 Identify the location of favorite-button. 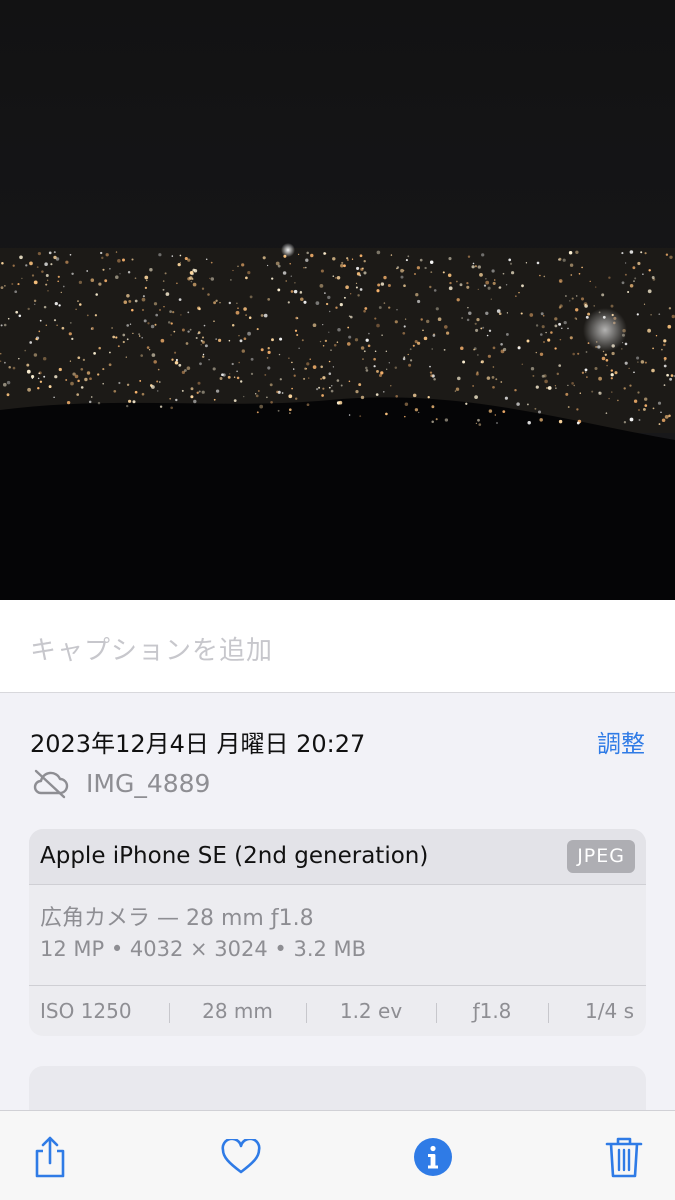
(241, 1157).